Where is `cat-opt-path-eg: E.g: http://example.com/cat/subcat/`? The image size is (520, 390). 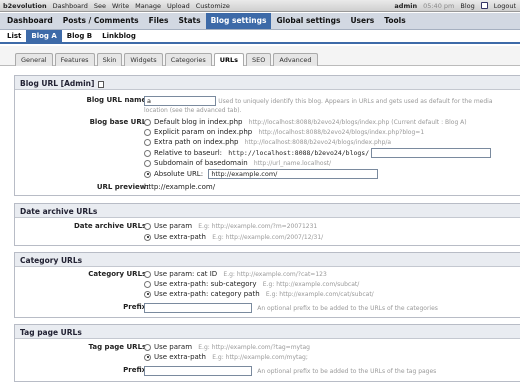 cat-opt-path-eg: E.g: http://example.com/cat/subcat/ is located at coordinates (319, 294).